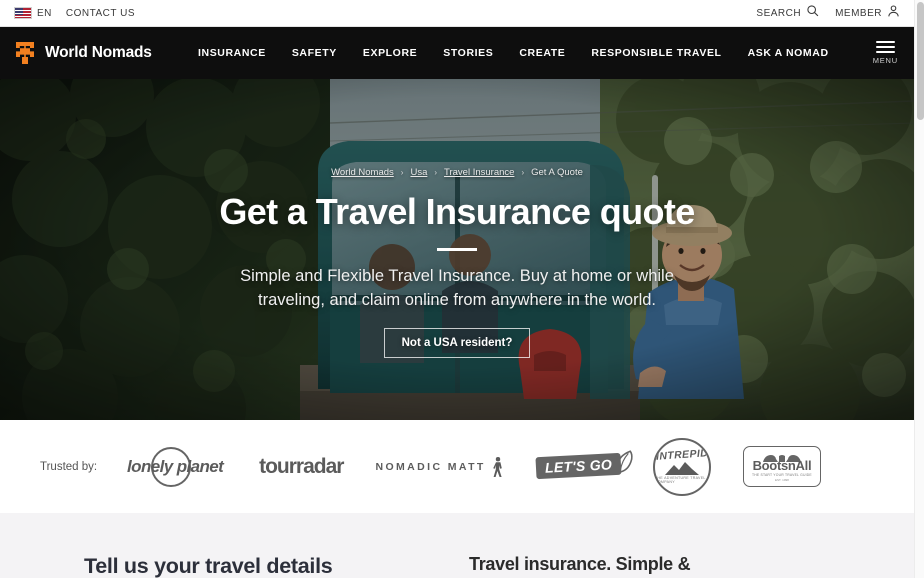  I want to click on search-label: SEARCH, so click(779, 13).